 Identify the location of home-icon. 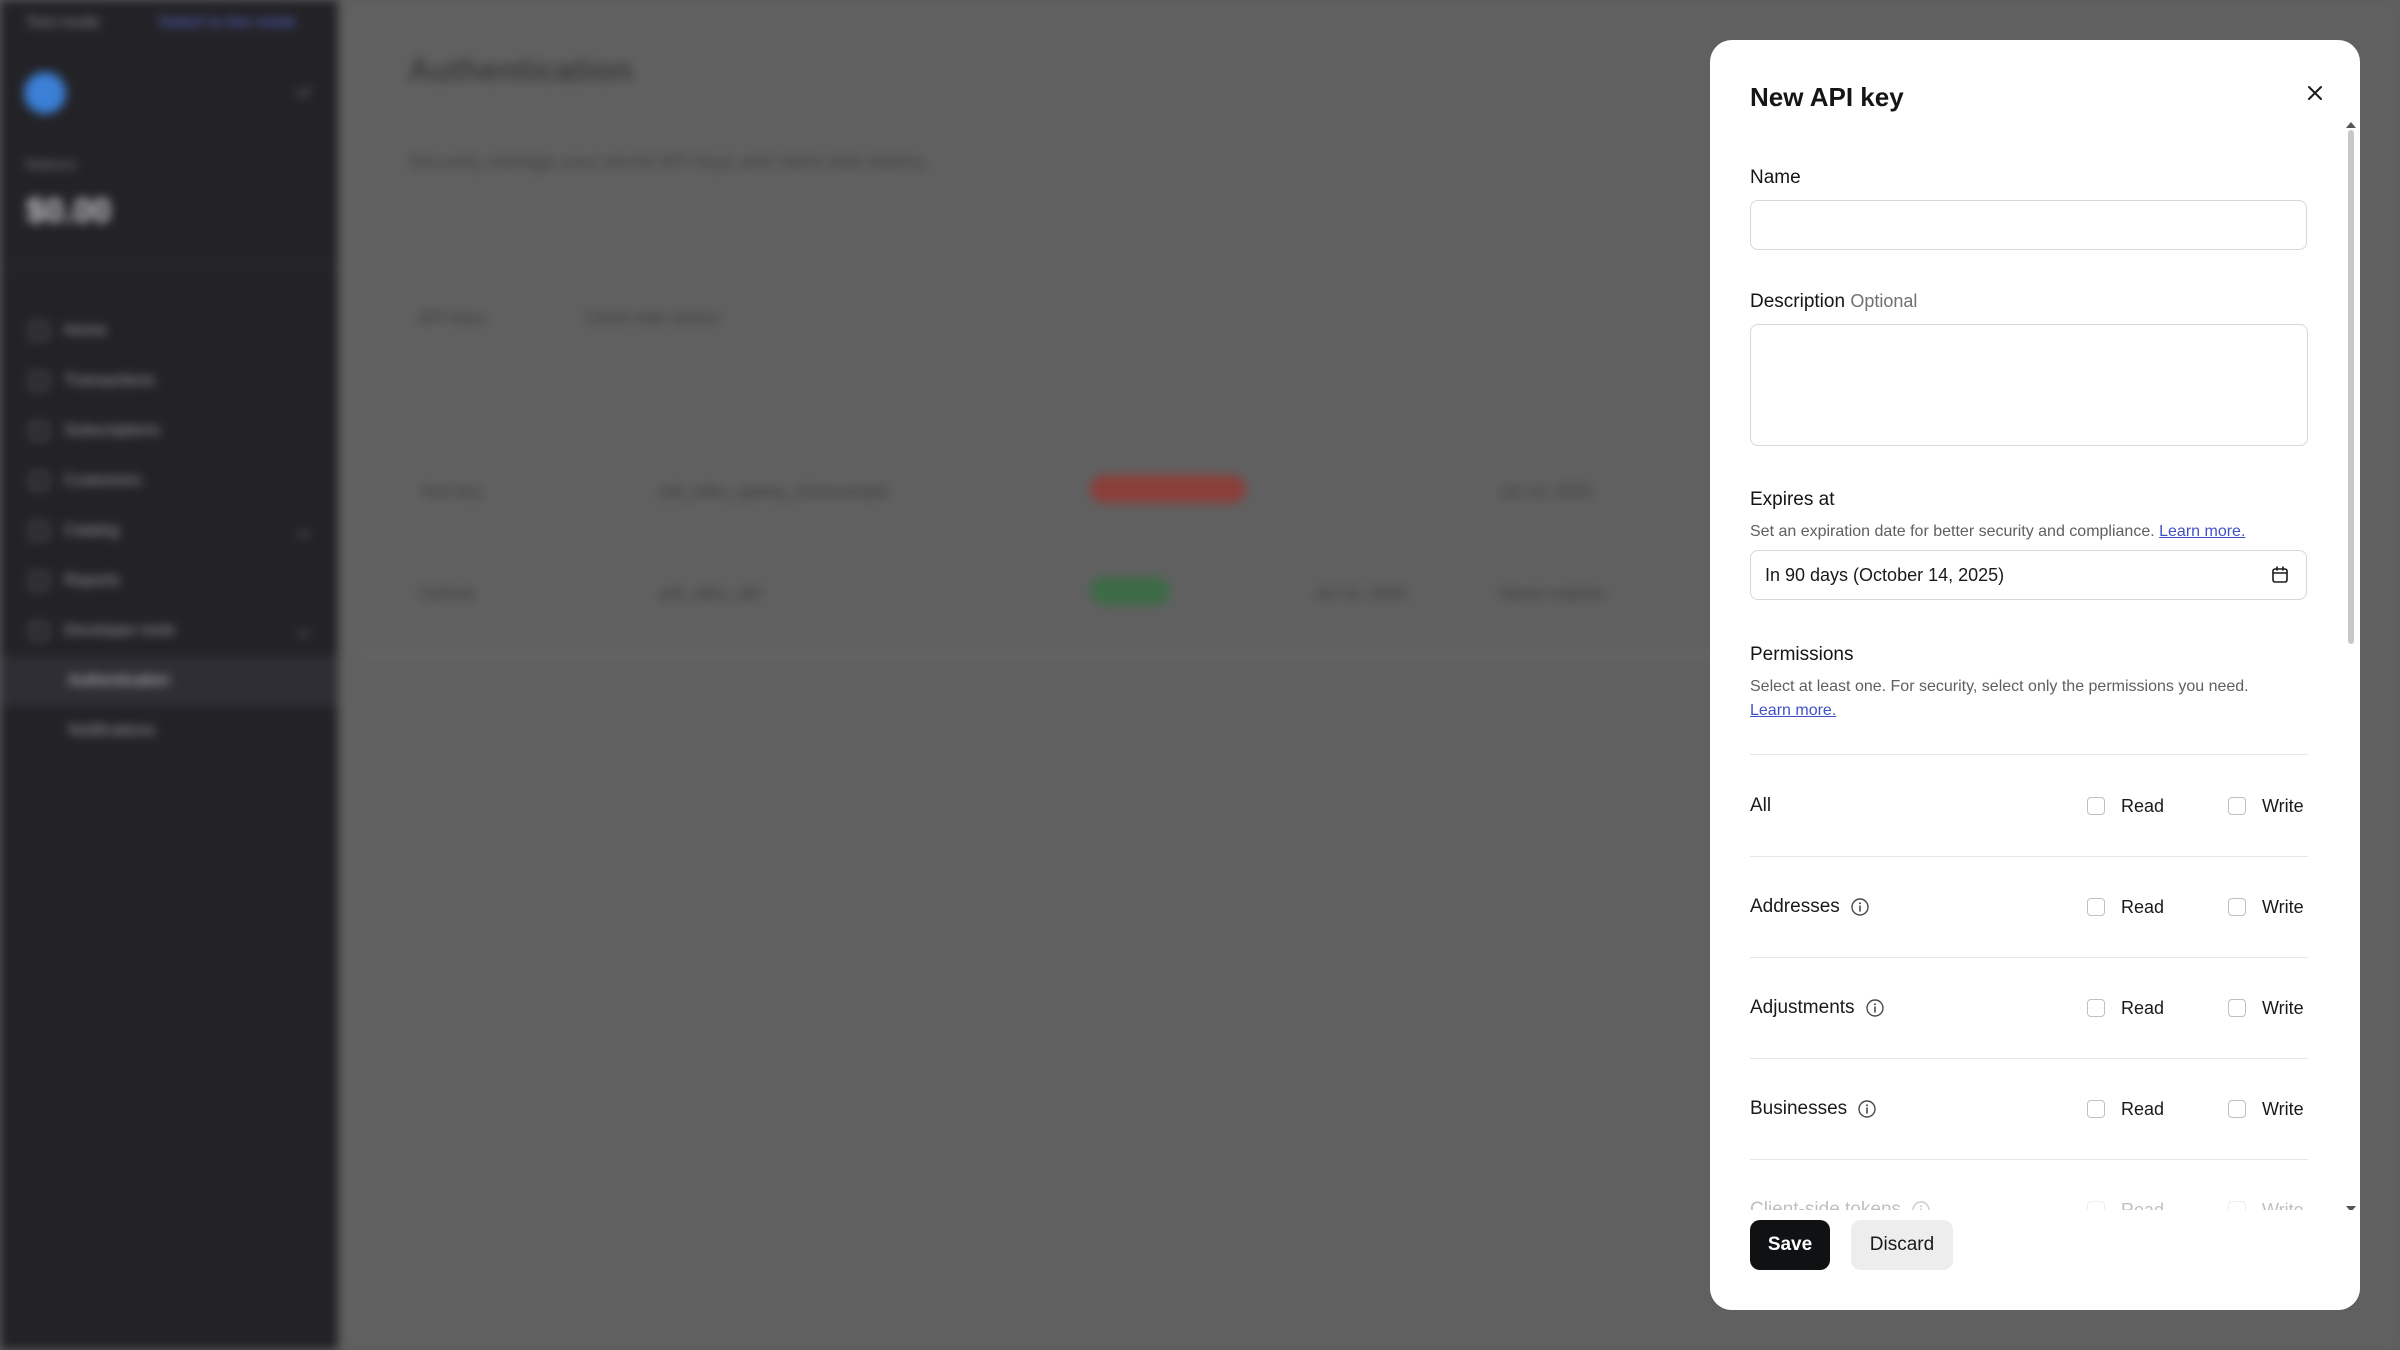
(39, 331).